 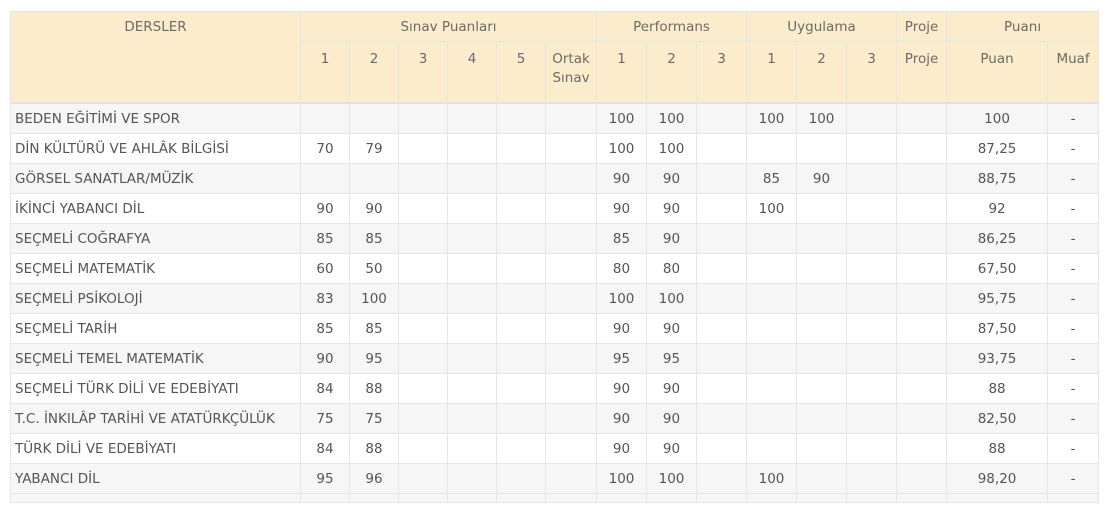 What do you see at coordinates (997, 208) in the screenshot?
I see `score-cell: 92` at bounding box center [997, 208].